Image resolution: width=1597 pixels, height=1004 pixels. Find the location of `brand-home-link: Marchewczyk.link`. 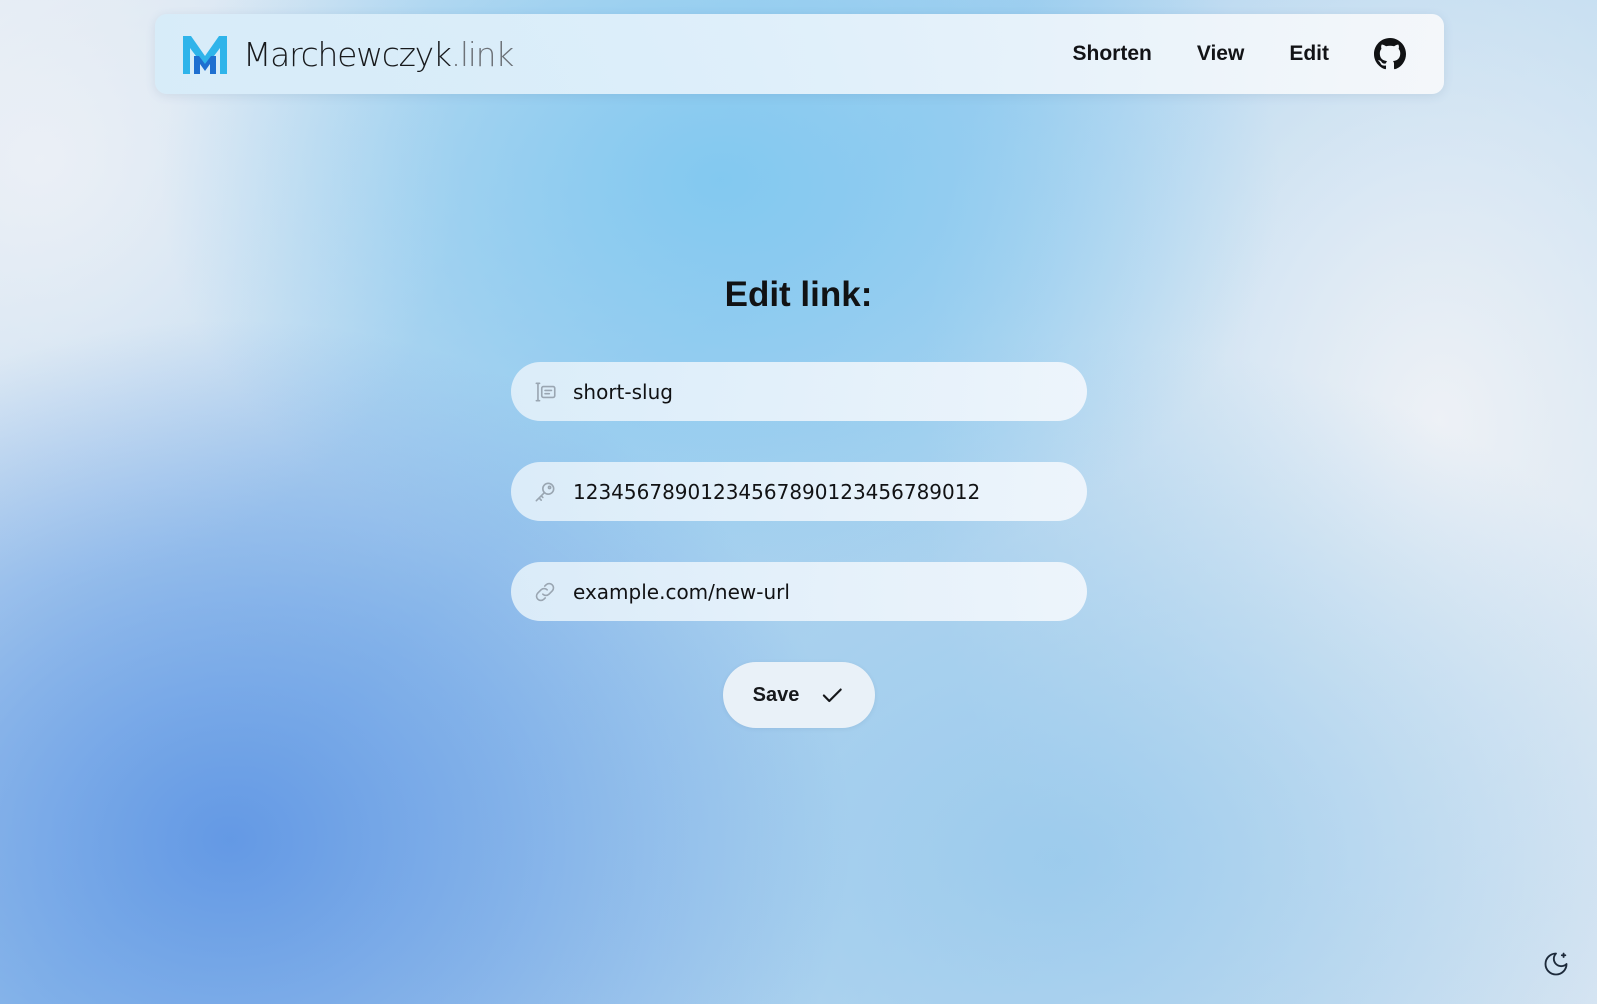

brand-home-link: Marchewczyk.link is located at coordinates (348, 54).